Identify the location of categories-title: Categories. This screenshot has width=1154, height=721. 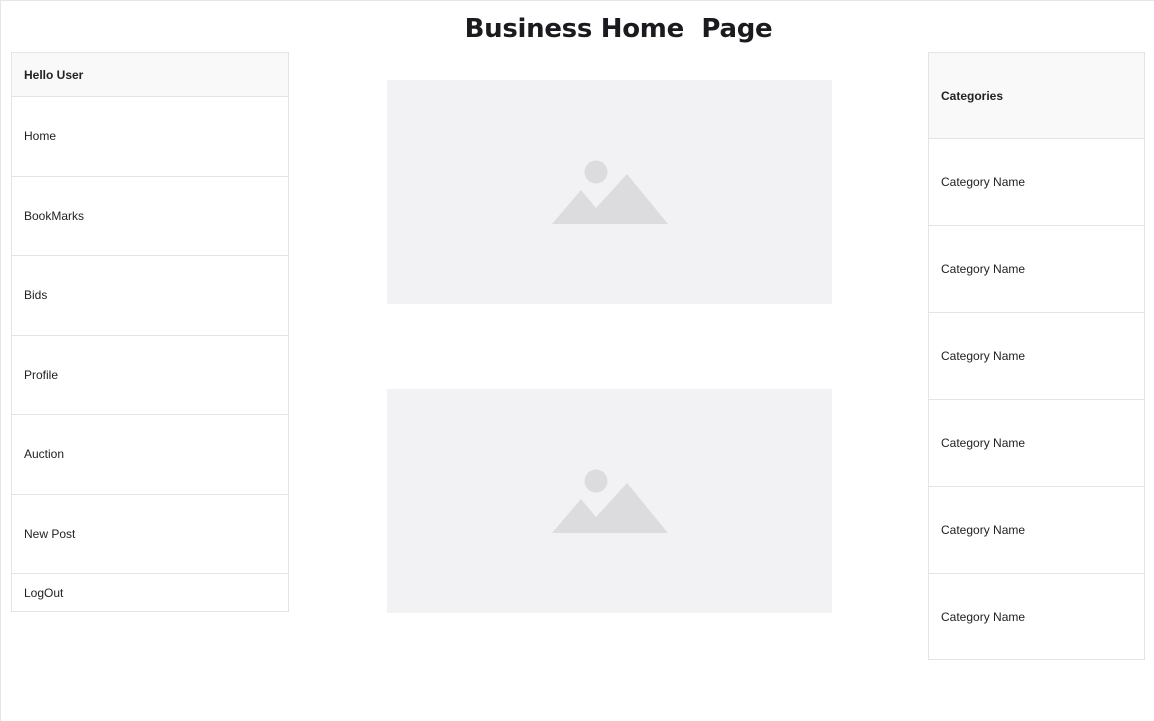
(1036, 96).